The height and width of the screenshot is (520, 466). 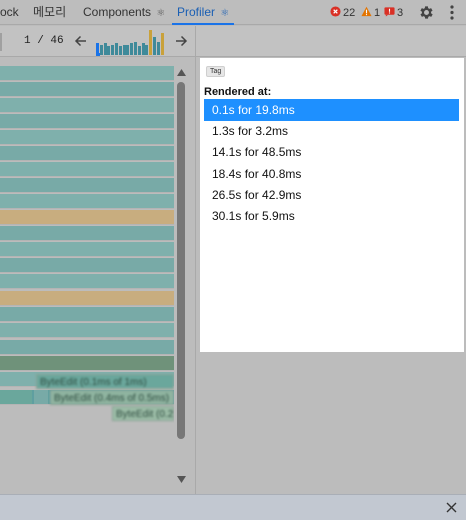 I want to click on tab-profiler: Profiler ⚛, so click(x=203, y=12).